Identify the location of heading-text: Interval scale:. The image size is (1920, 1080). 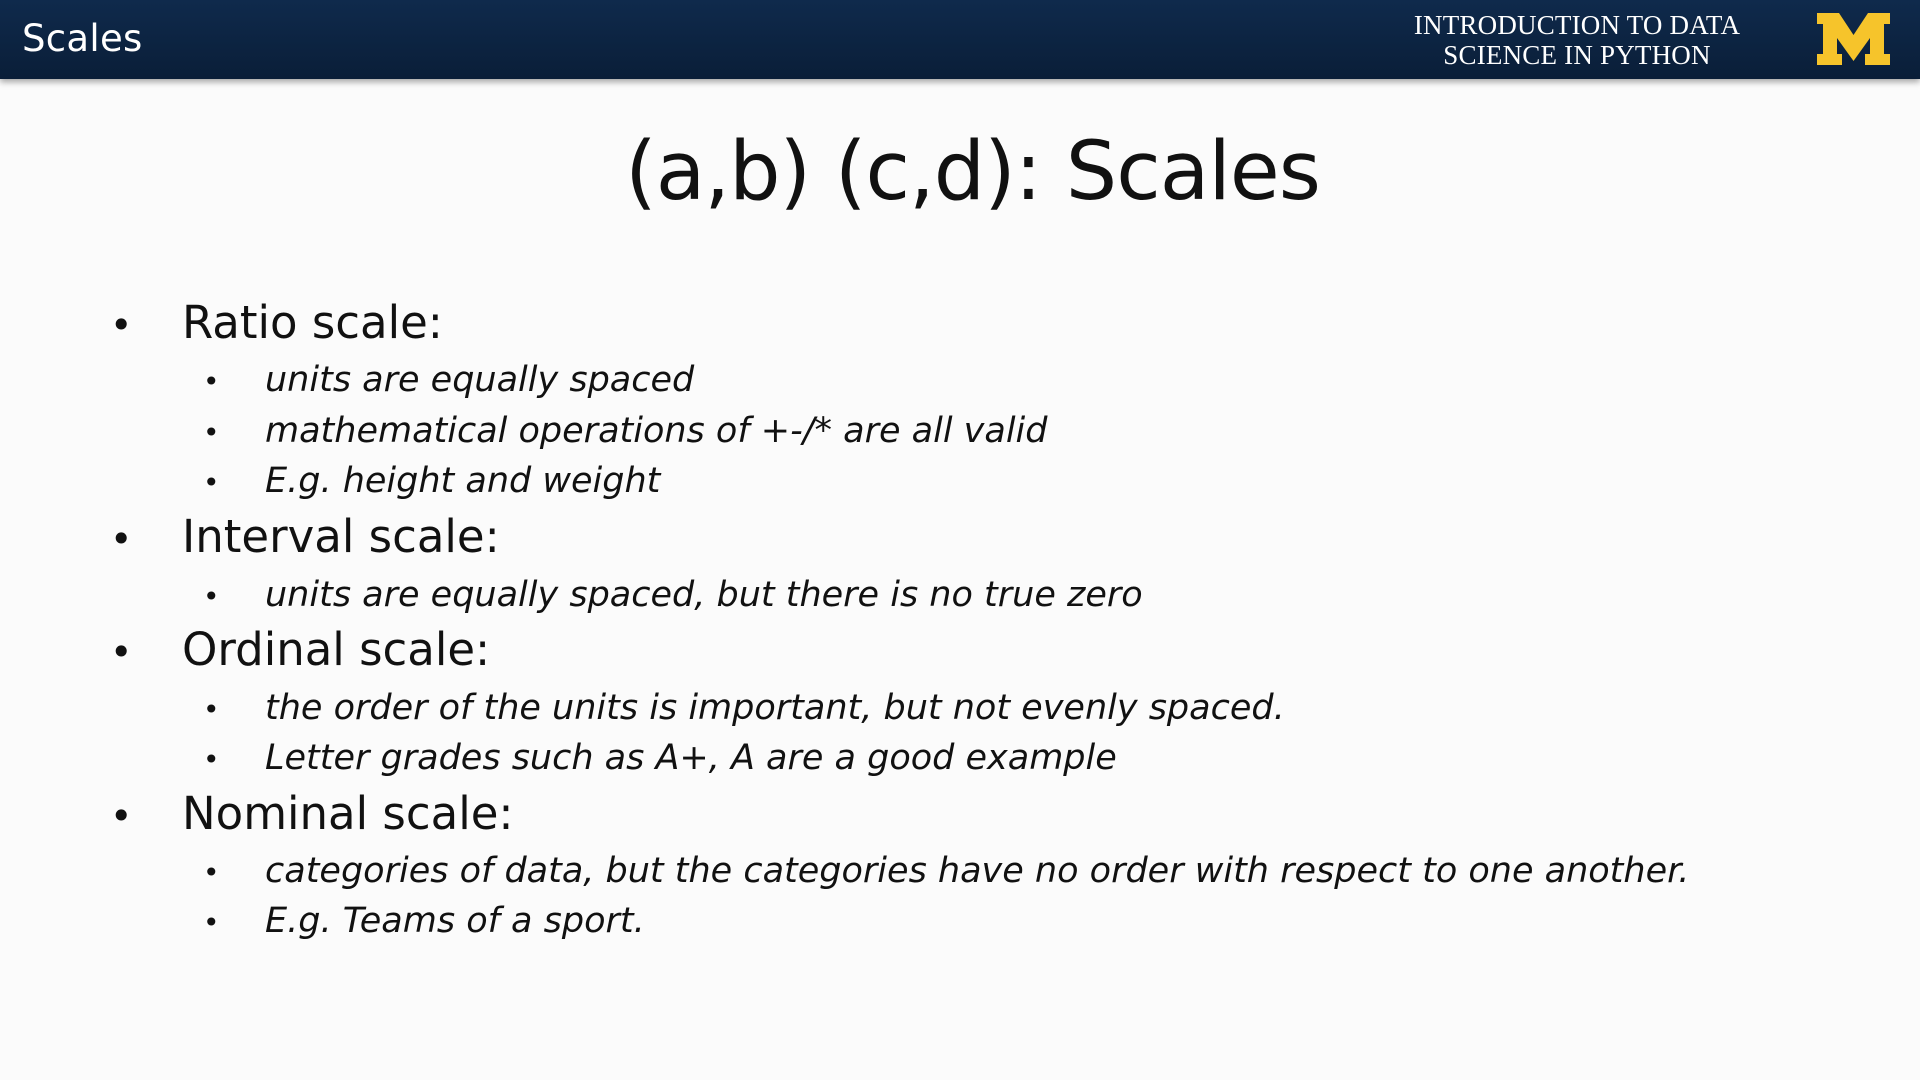
(341, 536).